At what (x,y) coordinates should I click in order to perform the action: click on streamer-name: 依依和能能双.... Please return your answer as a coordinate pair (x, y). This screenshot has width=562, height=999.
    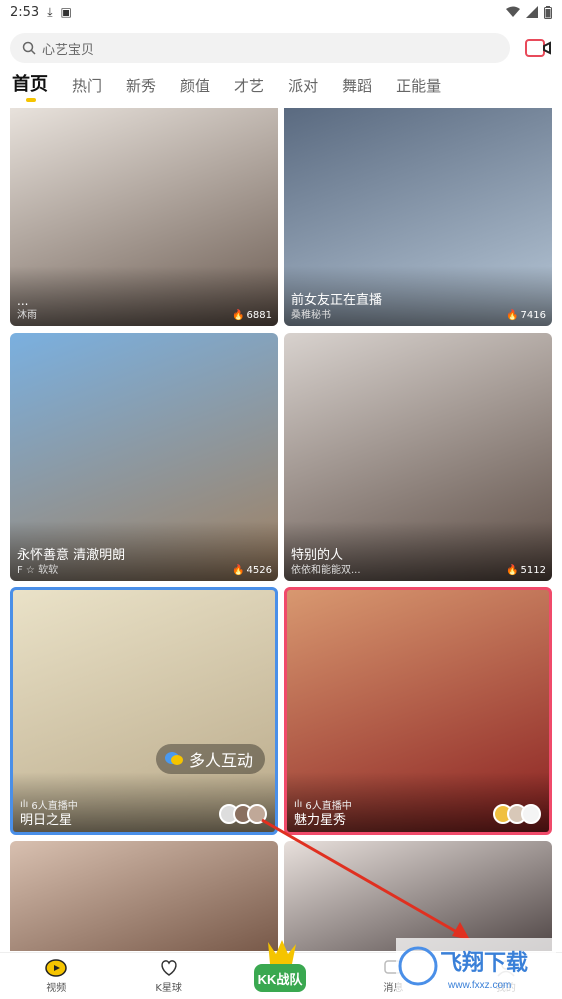
    Looking at the image, I should click on (326, 570).